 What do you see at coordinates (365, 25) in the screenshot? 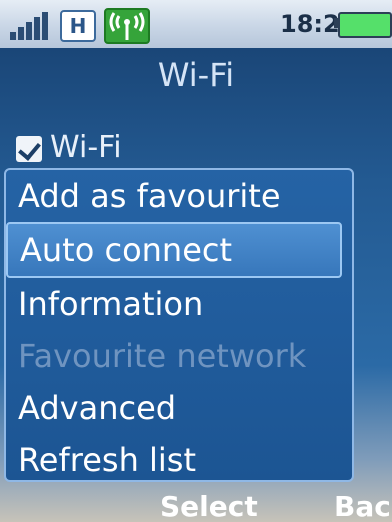
I see `battery-icon` at bounding box center [365, 25].